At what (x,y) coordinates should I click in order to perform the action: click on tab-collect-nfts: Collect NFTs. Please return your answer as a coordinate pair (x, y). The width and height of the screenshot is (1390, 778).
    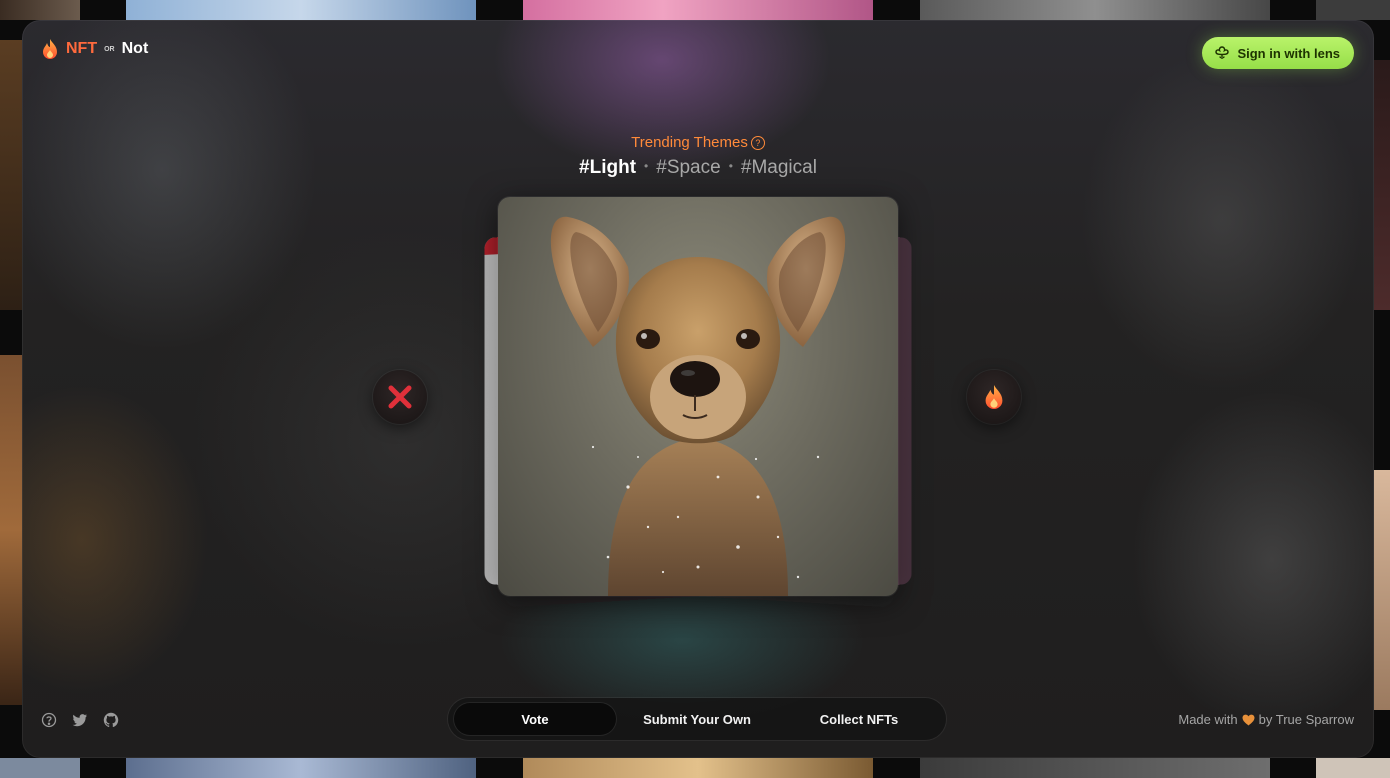
    Looking at the image, I should click on (859, 719).